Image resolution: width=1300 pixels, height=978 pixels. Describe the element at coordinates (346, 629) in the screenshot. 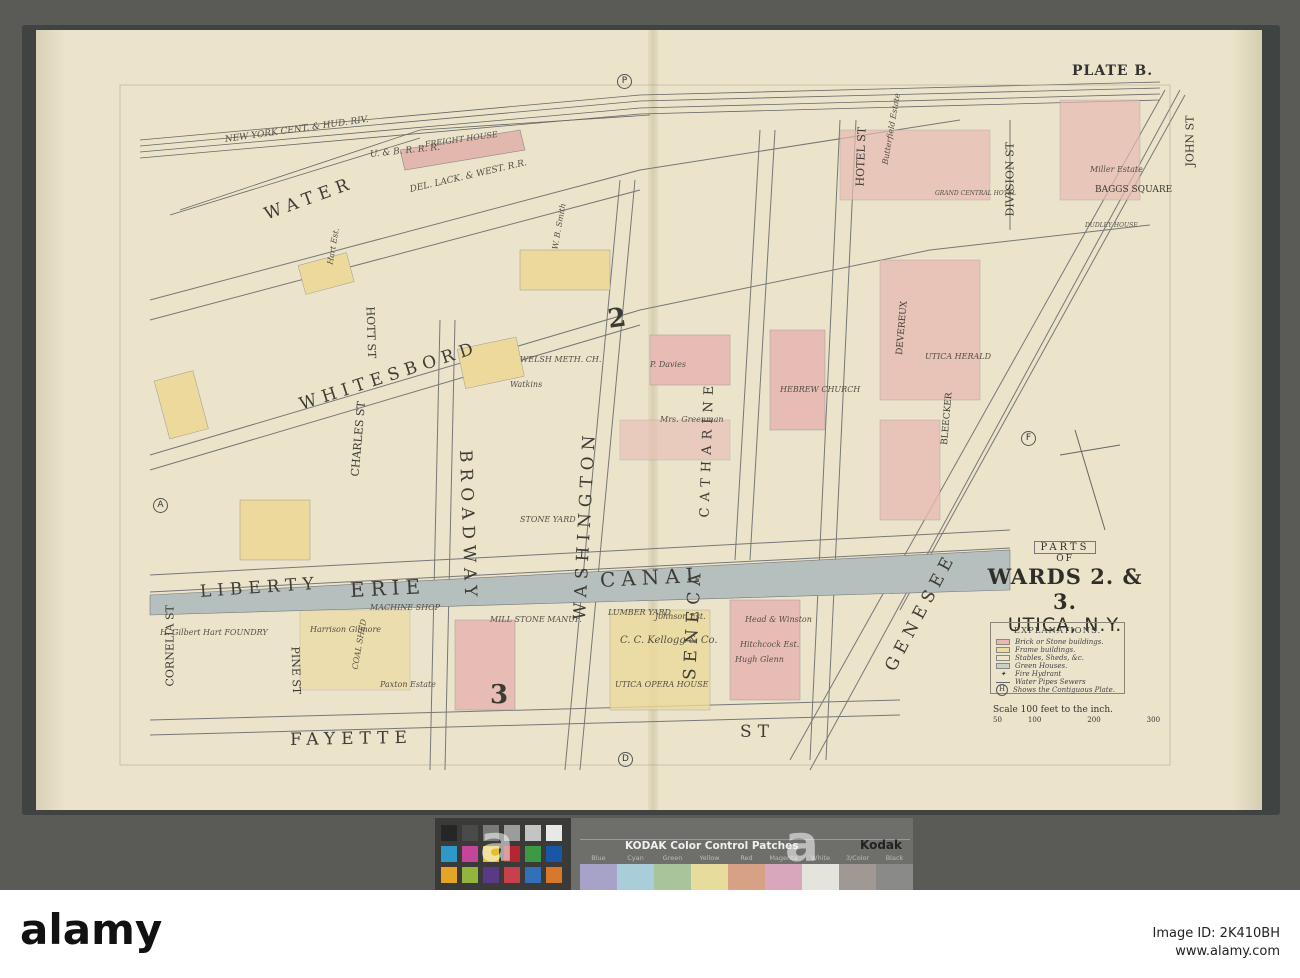

I see `place-gilmore: Harrison Gilmore` at that location.